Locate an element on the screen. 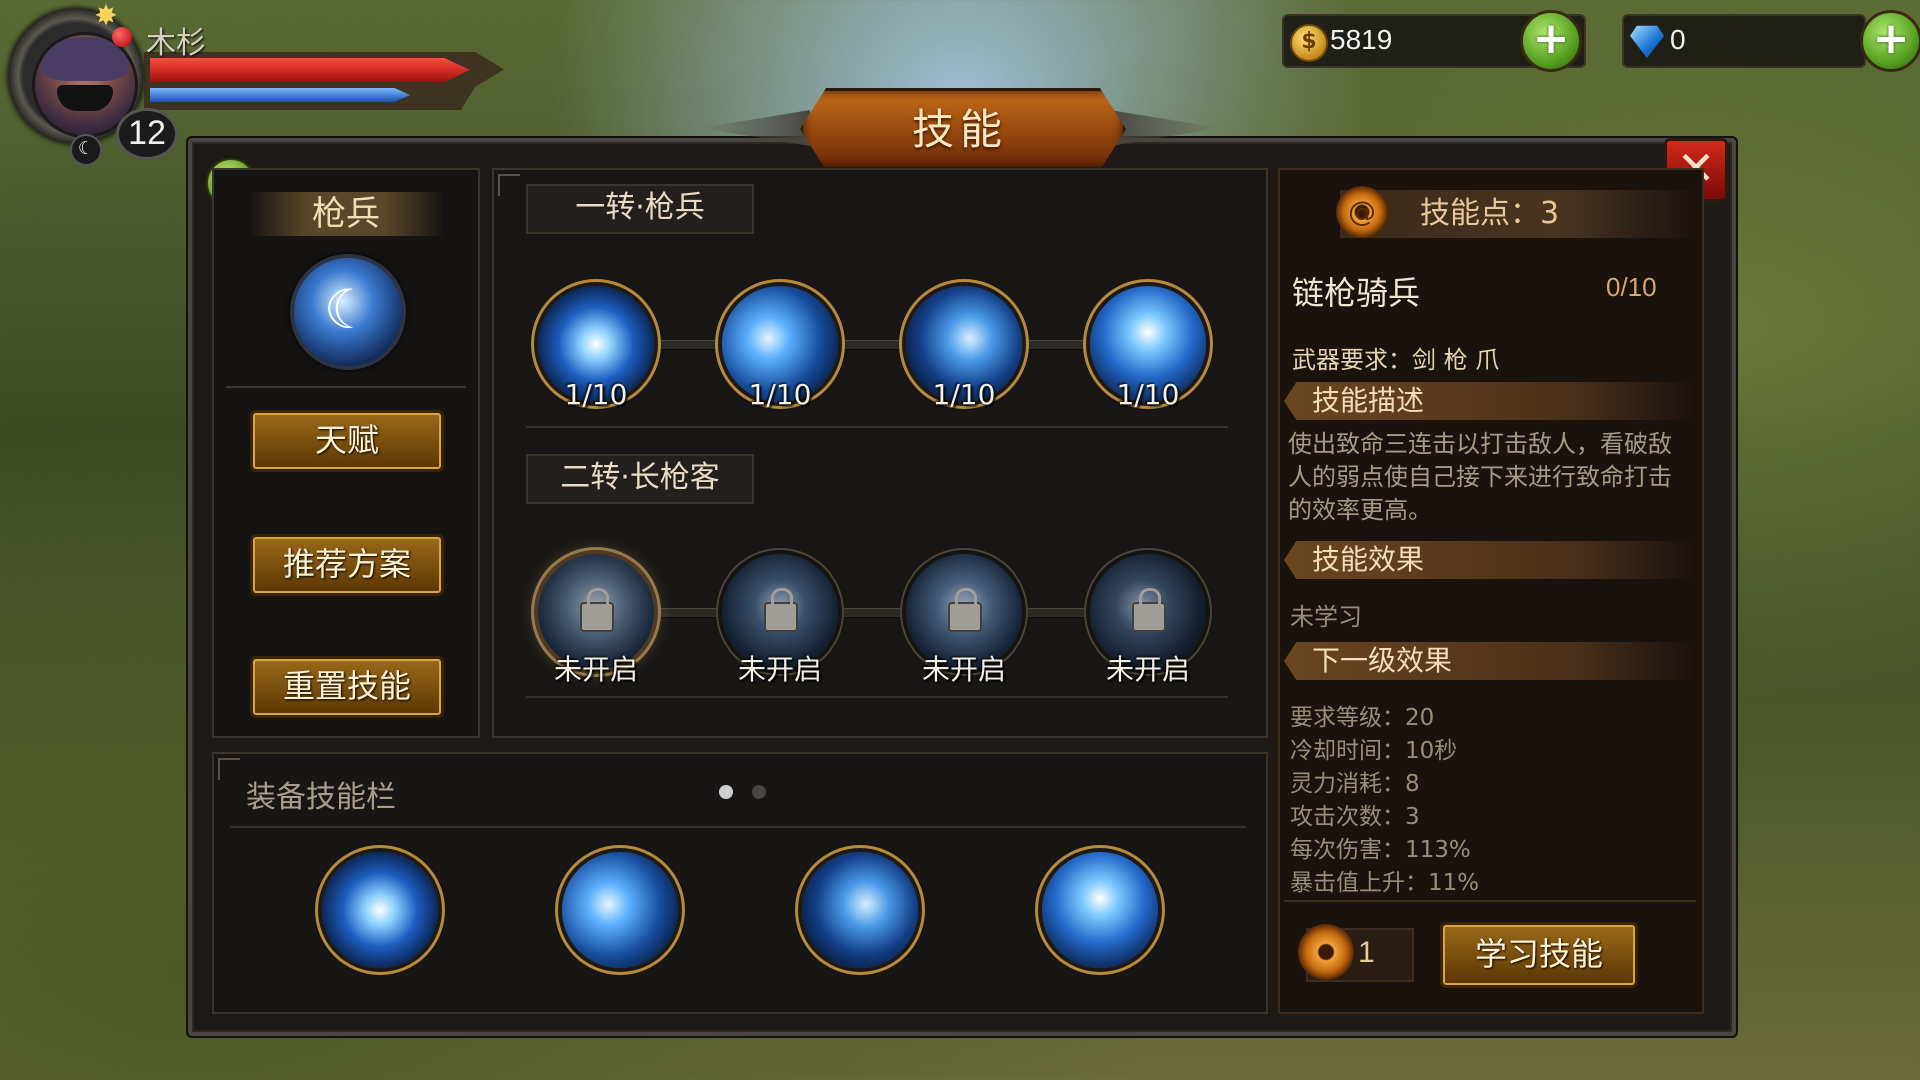 This screenshot has height=1080, width=1920. weapon-requirement: 武器要求：剑 枪 爪 is located at coordinates (1396, 360).